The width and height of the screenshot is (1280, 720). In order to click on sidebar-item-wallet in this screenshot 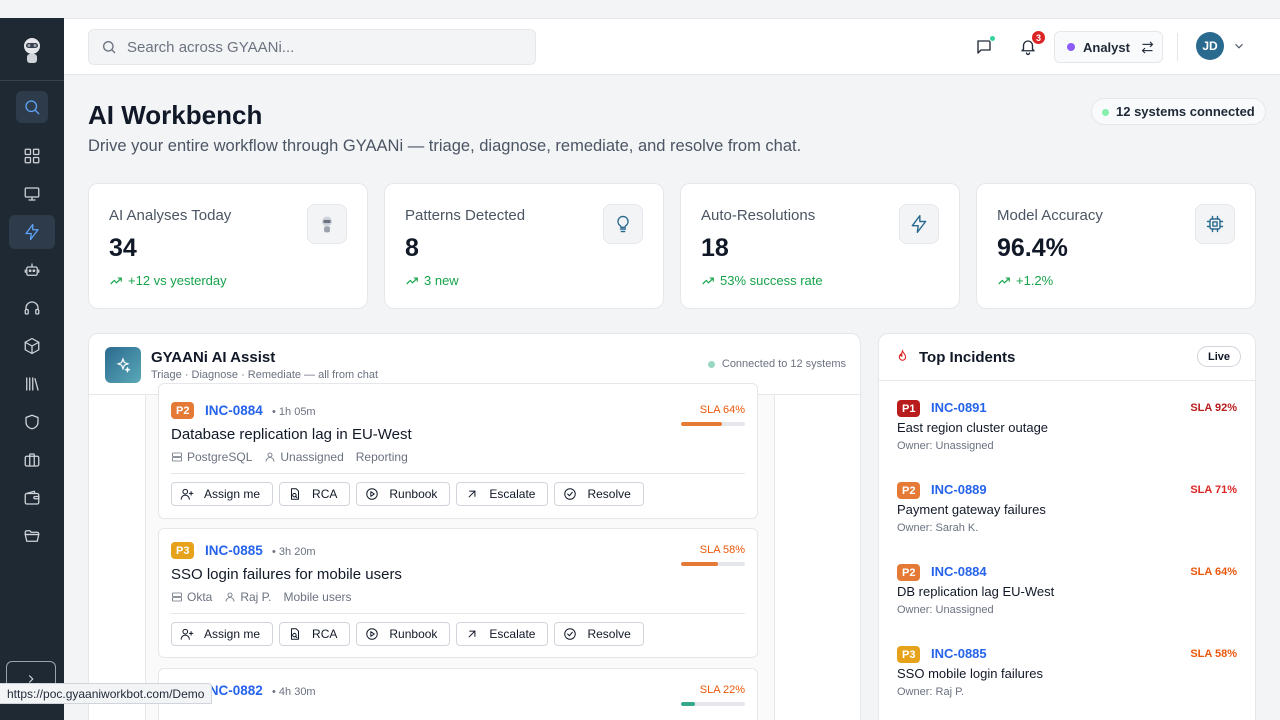, I will do `click(32, 498)`.